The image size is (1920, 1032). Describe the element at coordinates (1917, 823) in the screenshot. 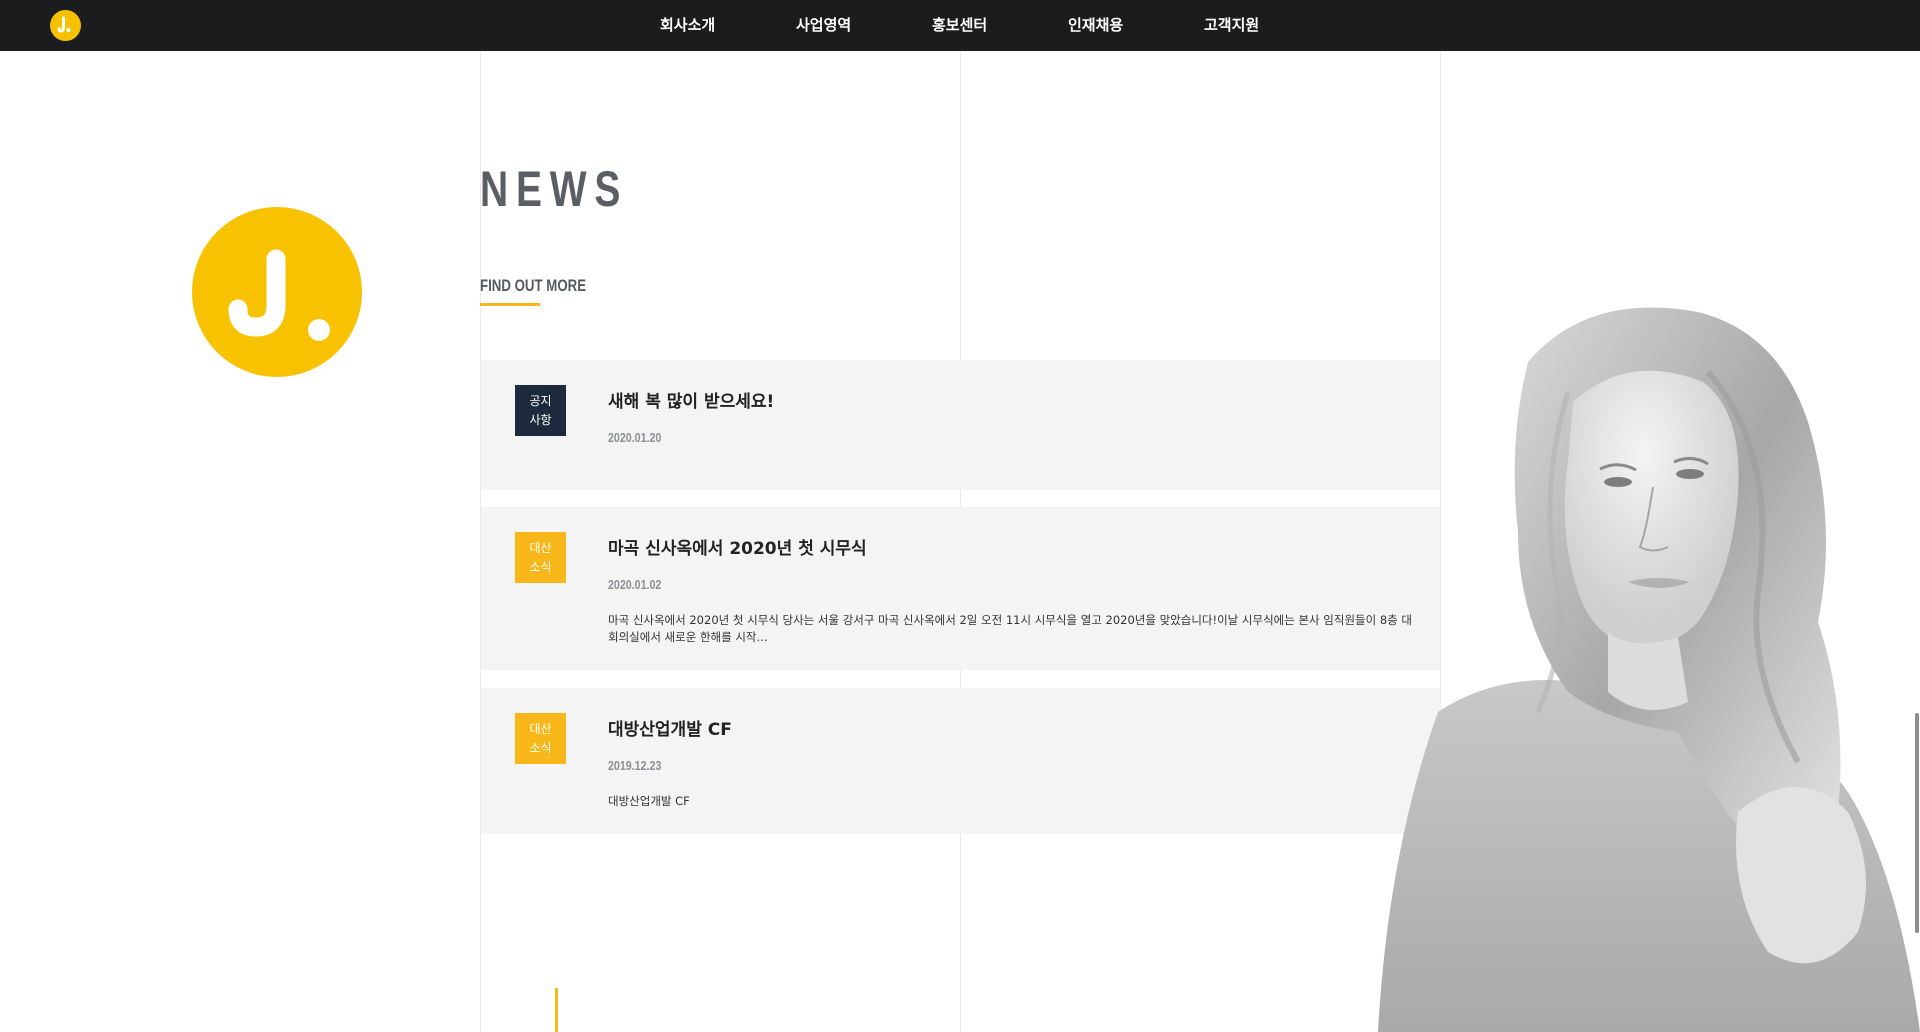

I see `scrollbar-thumb` at that location.